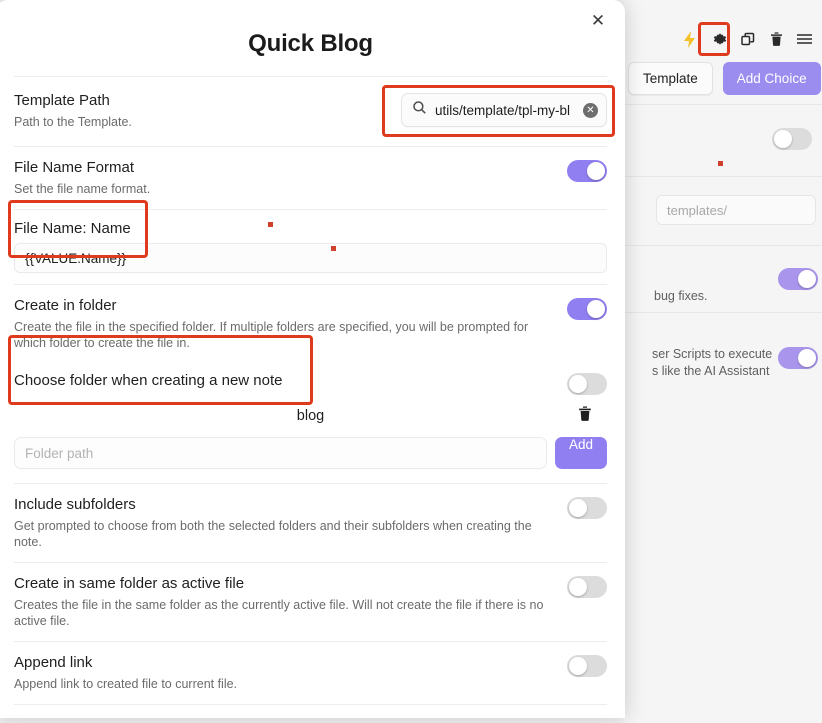 Image resolution: width=822 pixels, height=723 pixels. I want to click on panel-action-buttons: Template Add Choice, so click(723, 78).